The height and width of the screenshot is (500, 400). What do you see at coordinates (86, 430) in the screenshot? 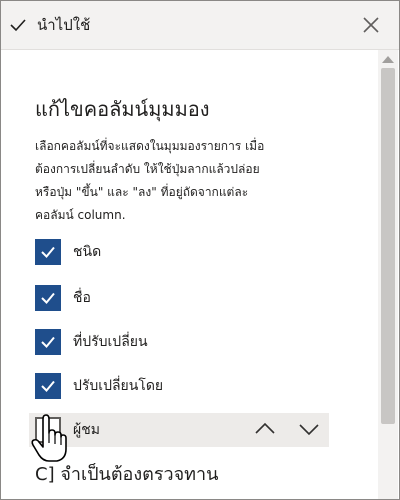
I see `column-label: ผู้ชม` at bounding box center [86, 430].